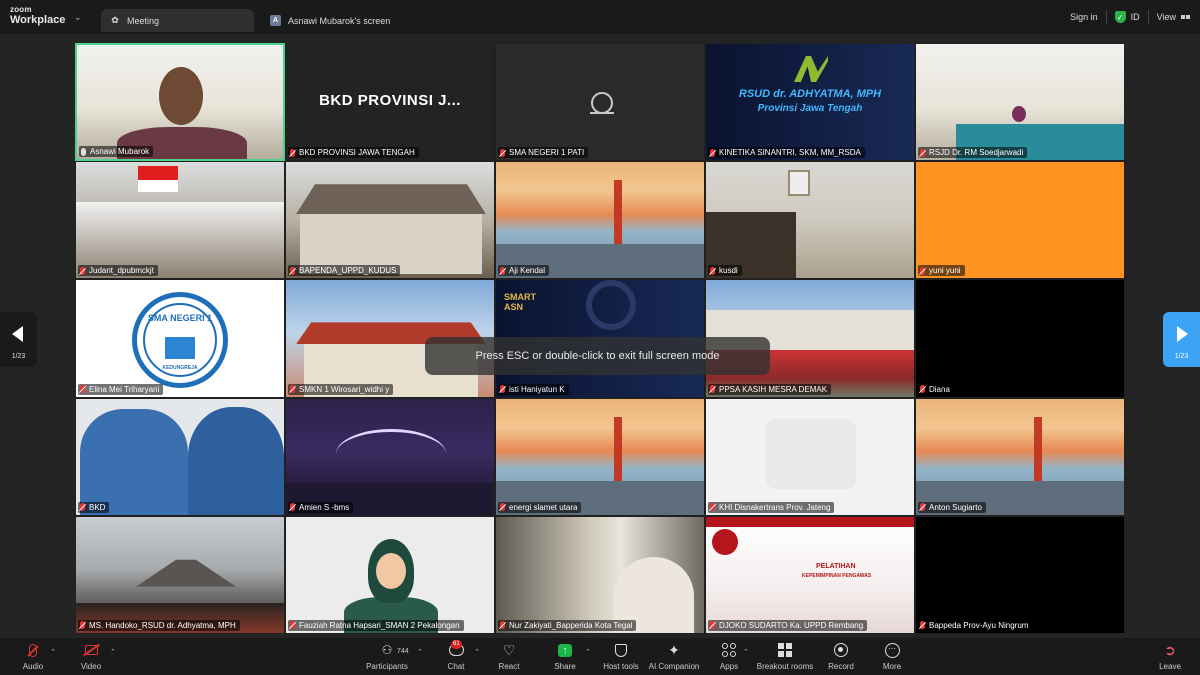 This screenshot has height=675, width=1200. Describe the element at coordinates (134, 461) in the screenshot. I see `avatar-figure-left` at that location.